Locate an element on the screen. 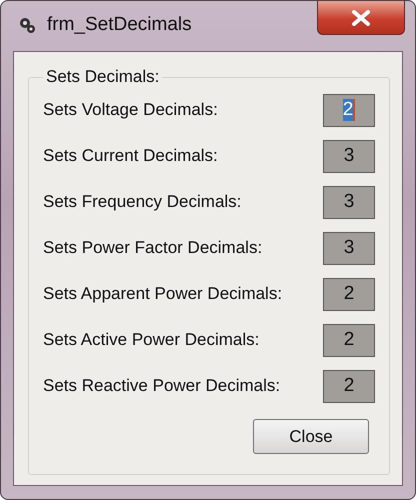  close-icon is located at coordinates (361, 18).